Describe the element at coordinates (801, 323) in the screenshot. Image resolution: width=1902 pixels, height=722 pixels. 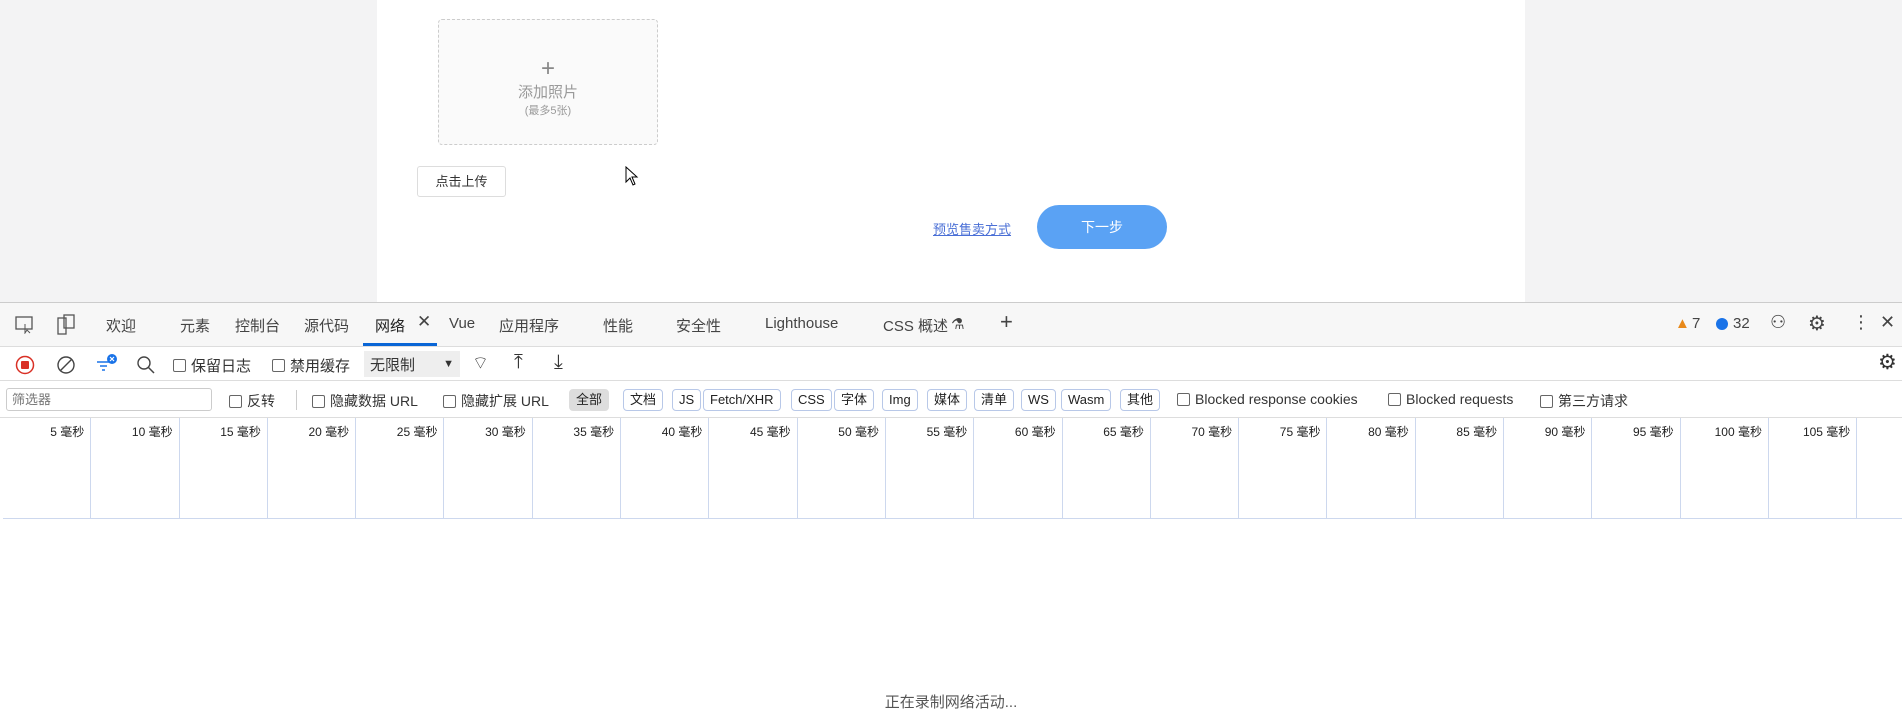
I see `tab-lighthouse: Lighthouse` at that location.